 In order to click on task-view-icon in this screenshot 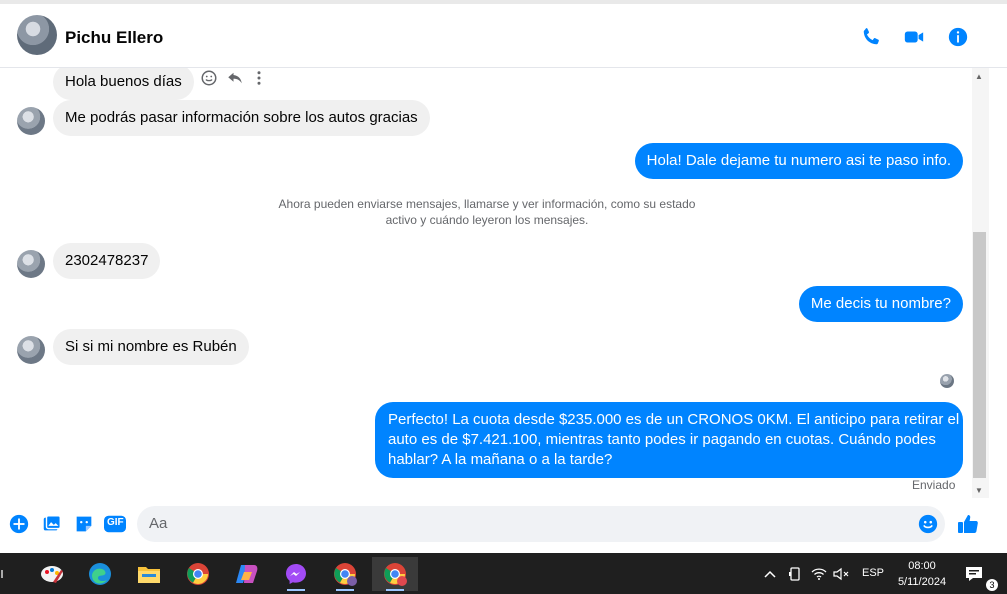, I will do `click(5, 574)`.